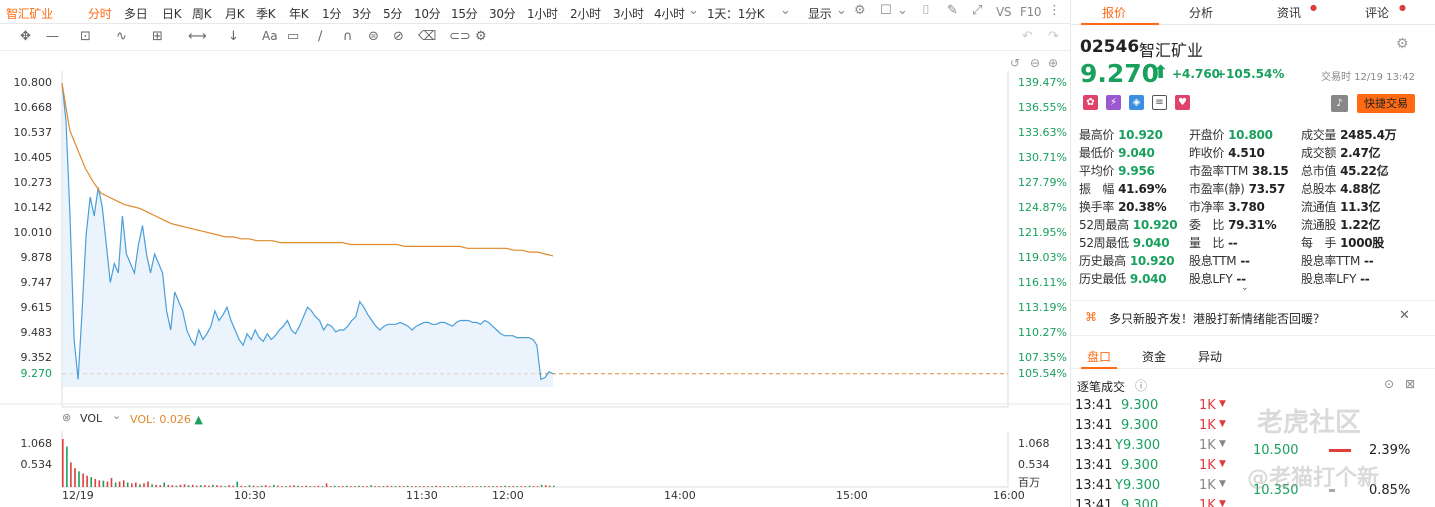 The width and height of the screenshot is (1435, 507). Describe the element at coordinates (1339, 103) in the screenshot. I see `bell-icon: ♪` at that location.